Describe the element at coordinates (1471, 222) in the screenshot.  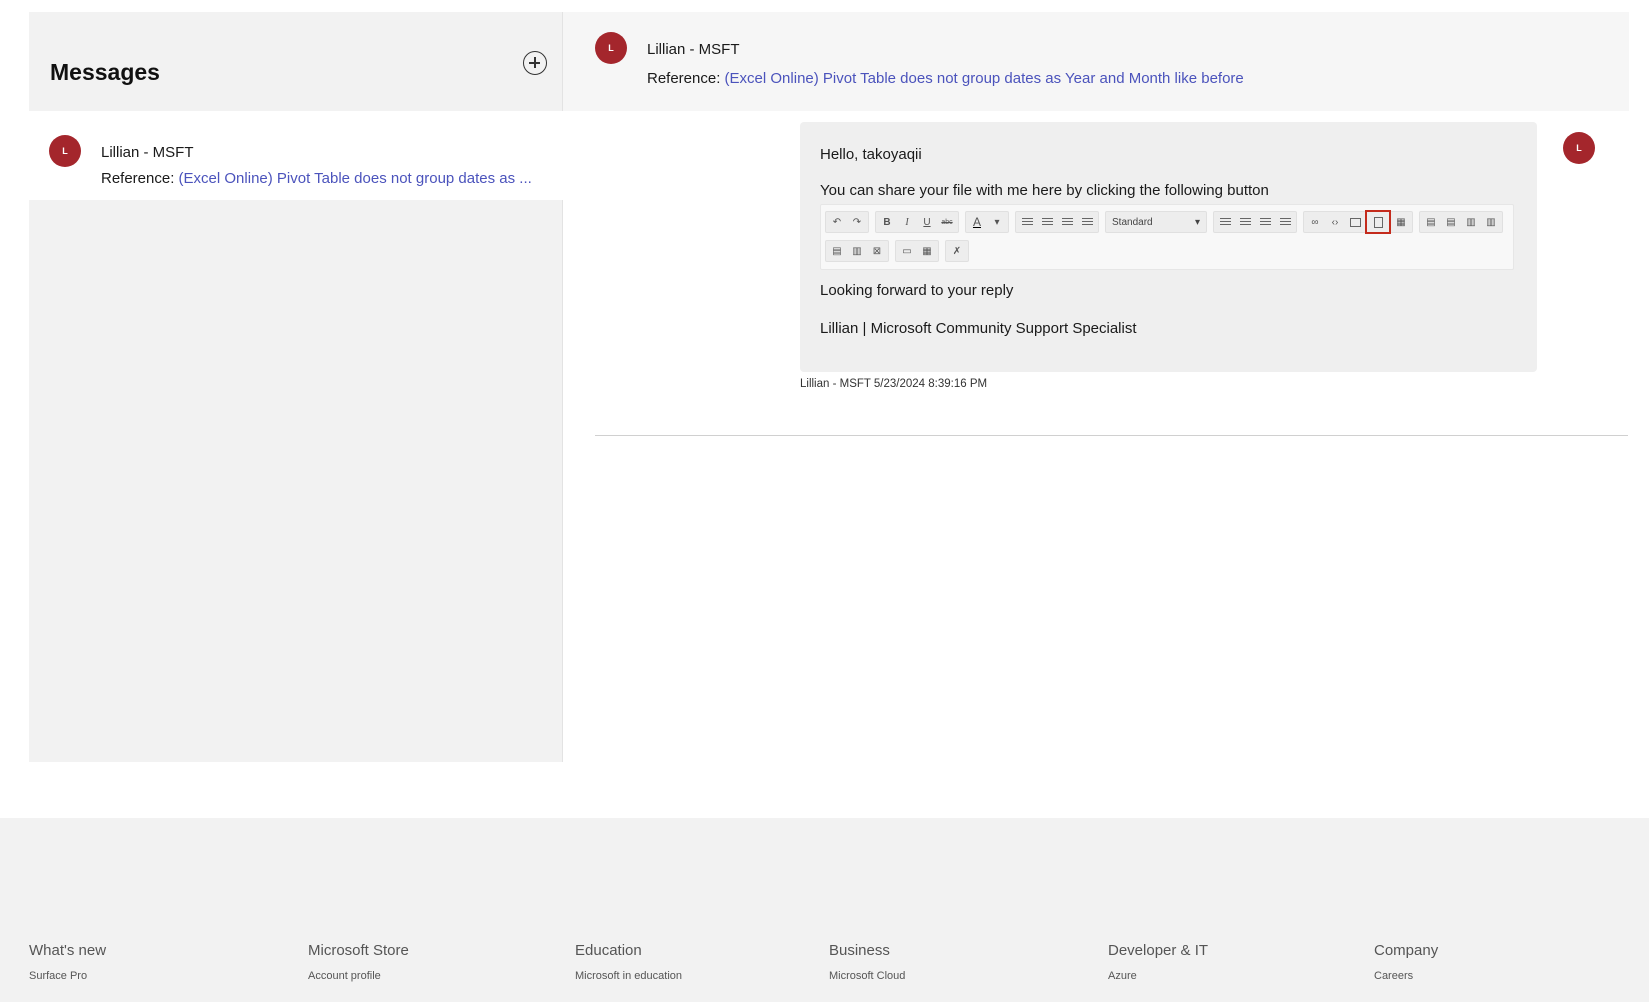
I see `insert-column-left-icon: ▥` at that location.